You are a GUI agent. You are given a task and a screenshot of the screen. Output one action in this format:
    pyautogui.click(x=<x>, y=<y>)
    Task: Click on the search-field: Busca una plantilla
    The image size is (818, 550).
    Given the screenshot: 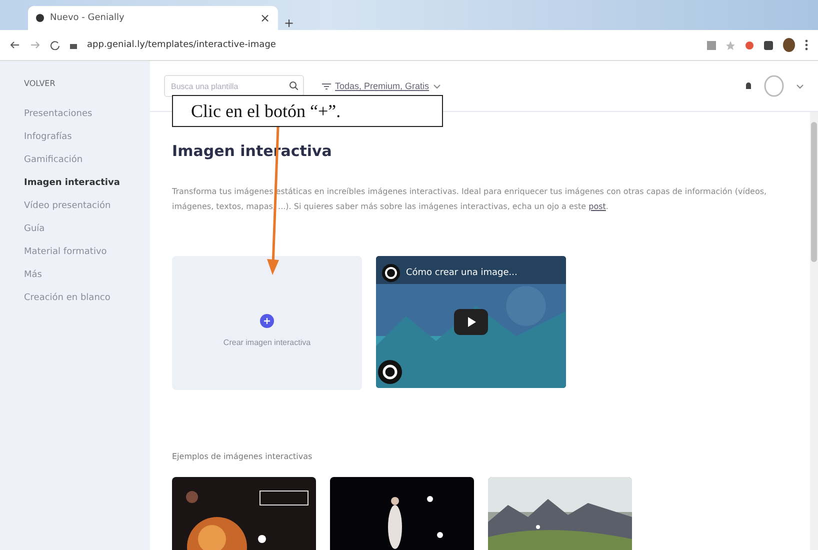 What is the action you would take?
    pyautogui.click(x=234, y=86)
    